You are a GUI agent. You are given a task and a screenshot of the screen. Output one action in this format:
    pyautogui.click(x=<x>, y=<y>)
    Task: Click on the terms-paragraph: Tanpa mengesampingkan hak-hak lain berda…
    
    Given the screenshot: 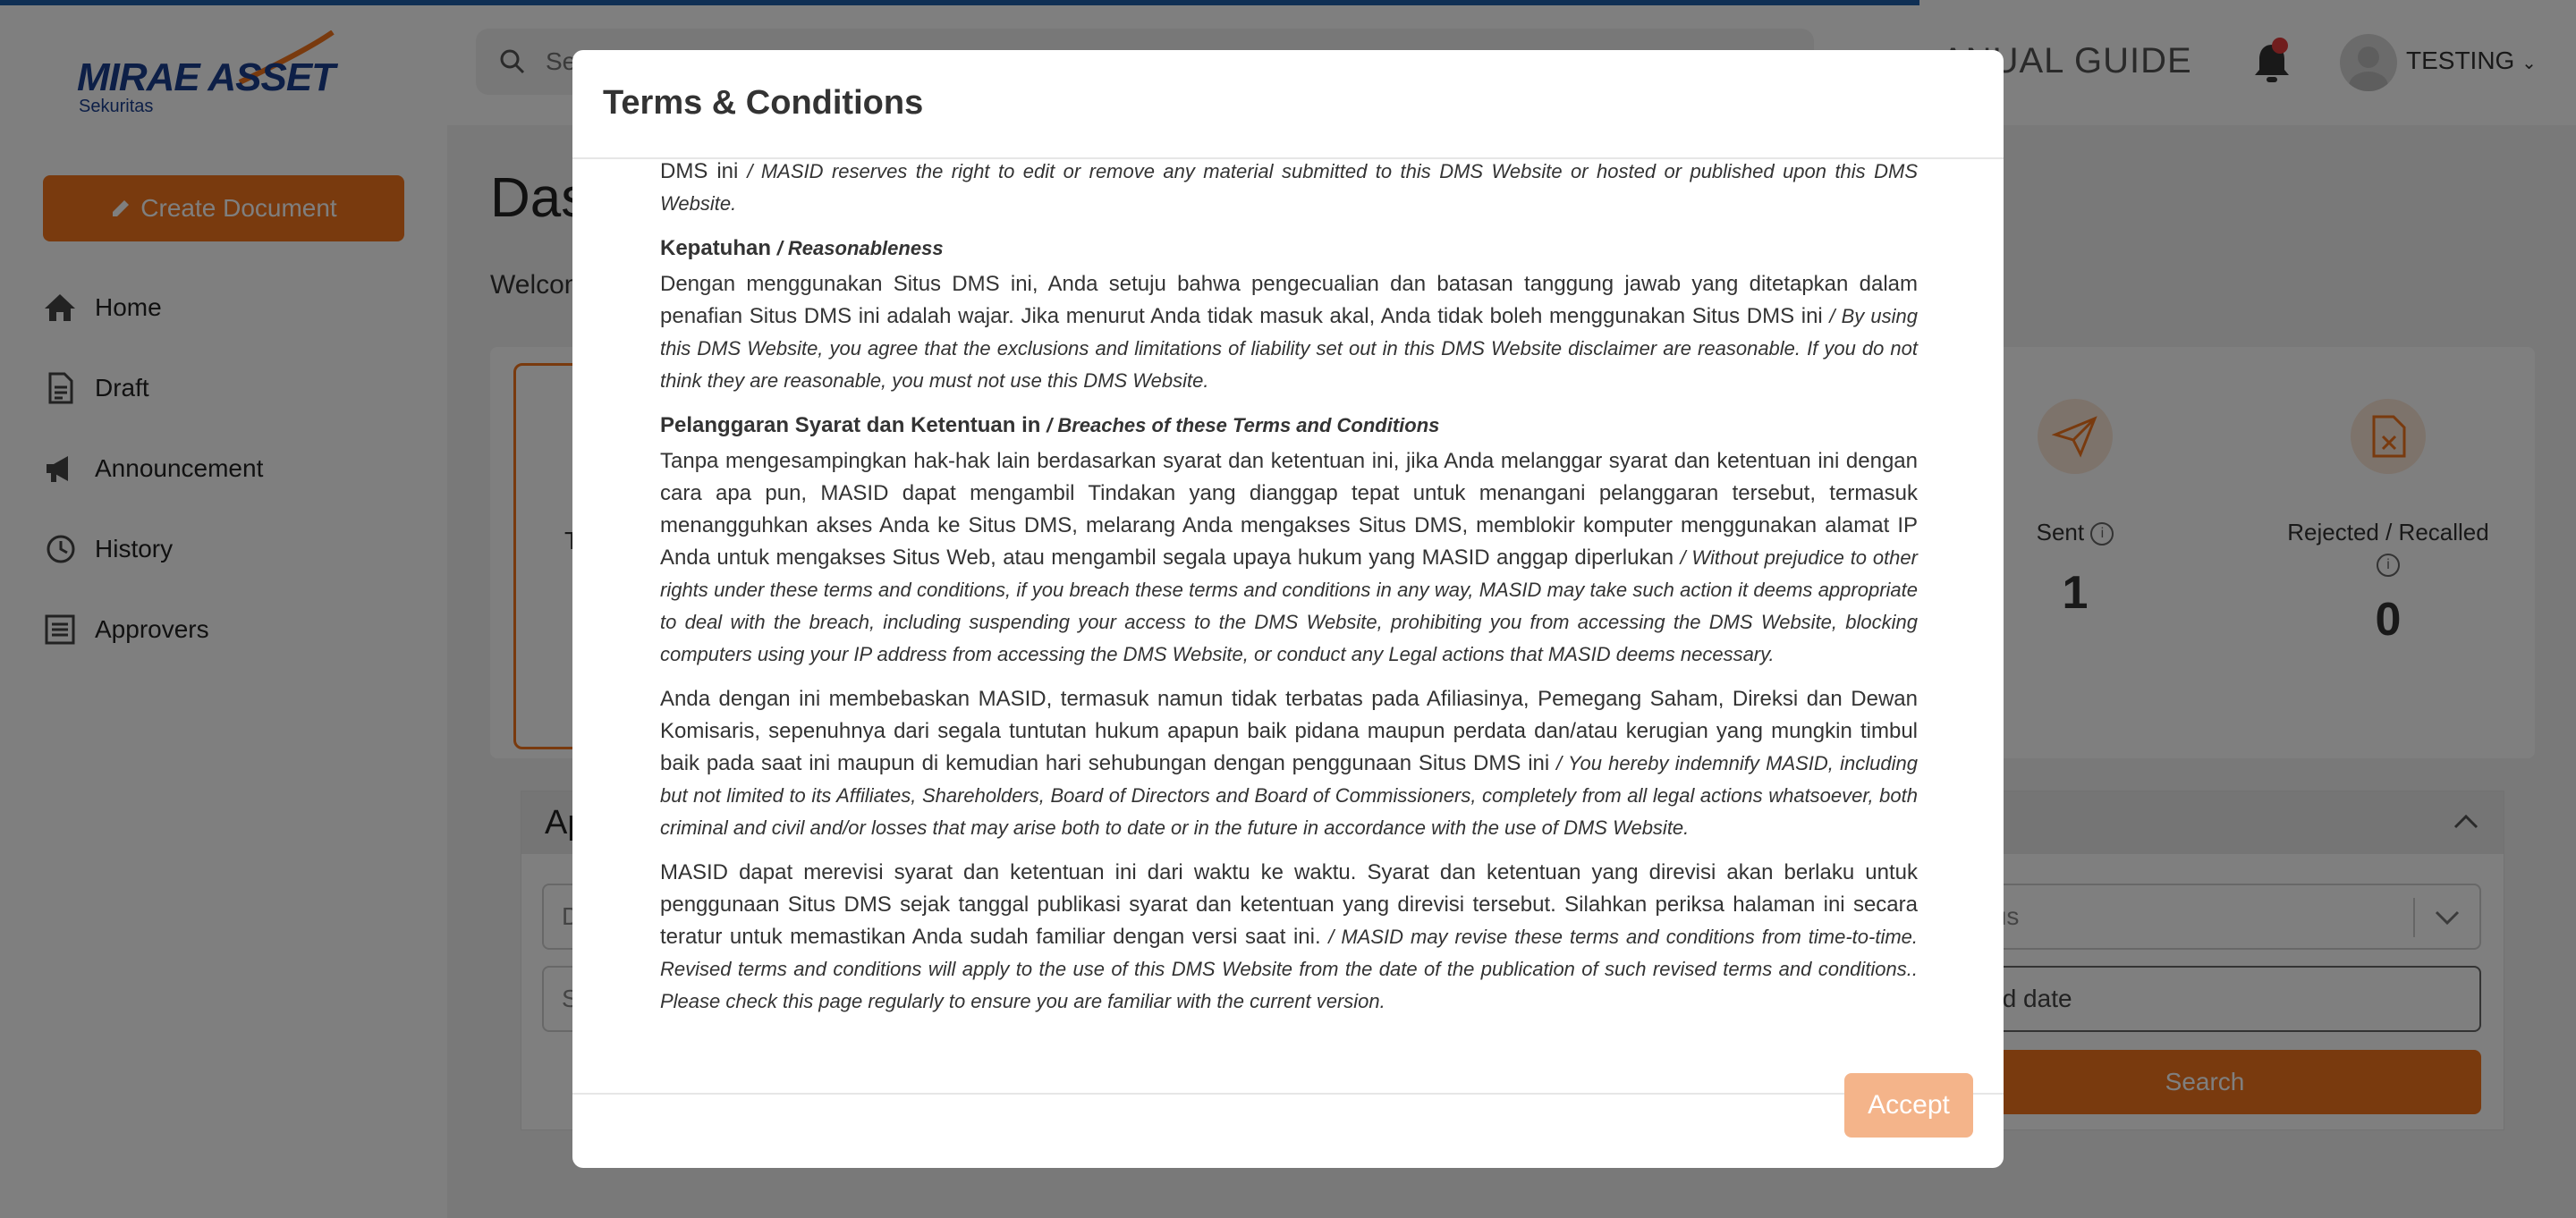 What is the action you would take?
    pyautogui.click(x=1289, y=557)
    